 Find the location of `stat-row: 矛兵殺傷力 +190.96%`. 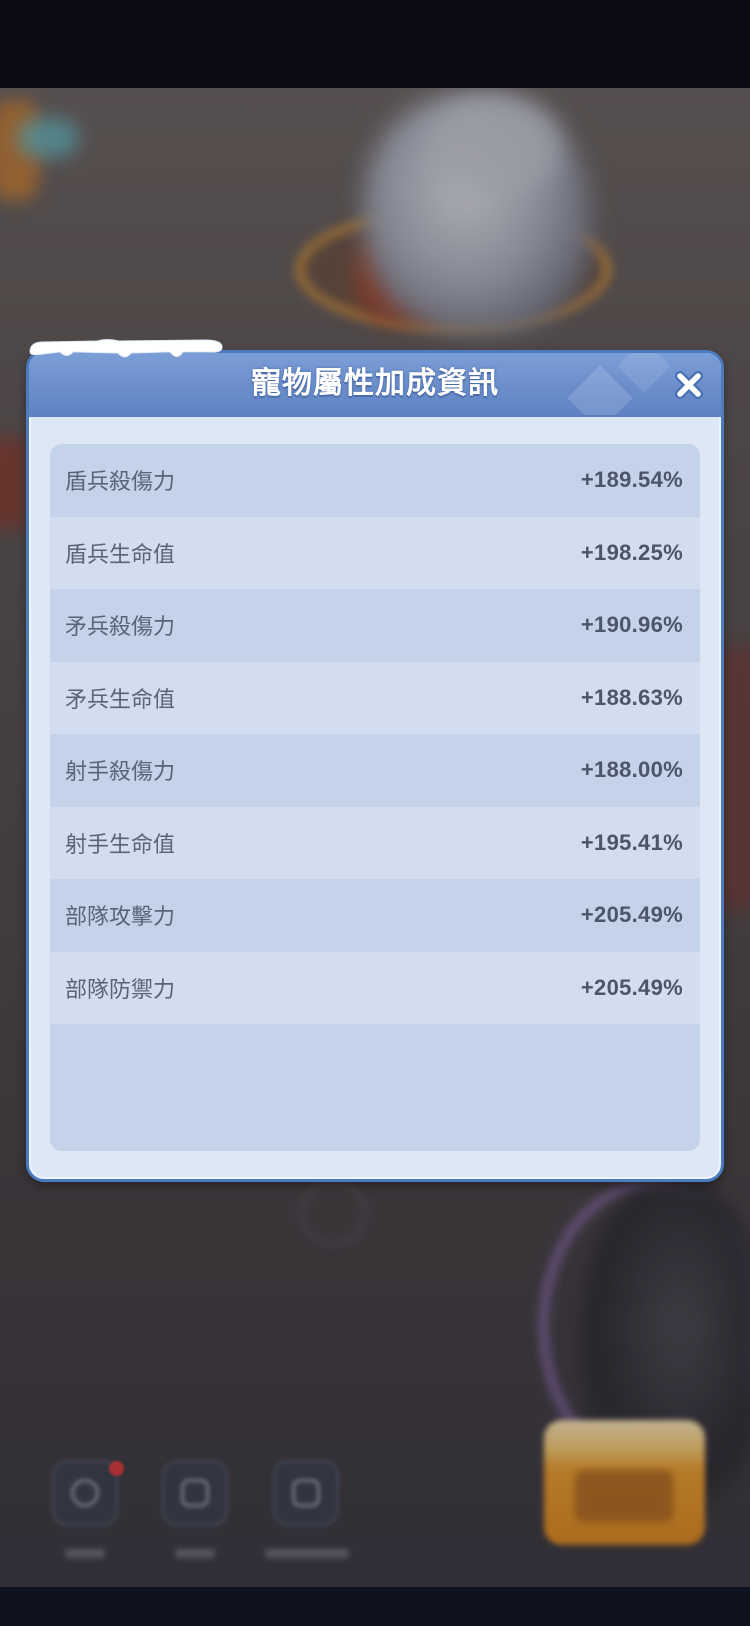

stat-row: 矛兵殺傷力 +190.96% is located at coordinates (375, 625).